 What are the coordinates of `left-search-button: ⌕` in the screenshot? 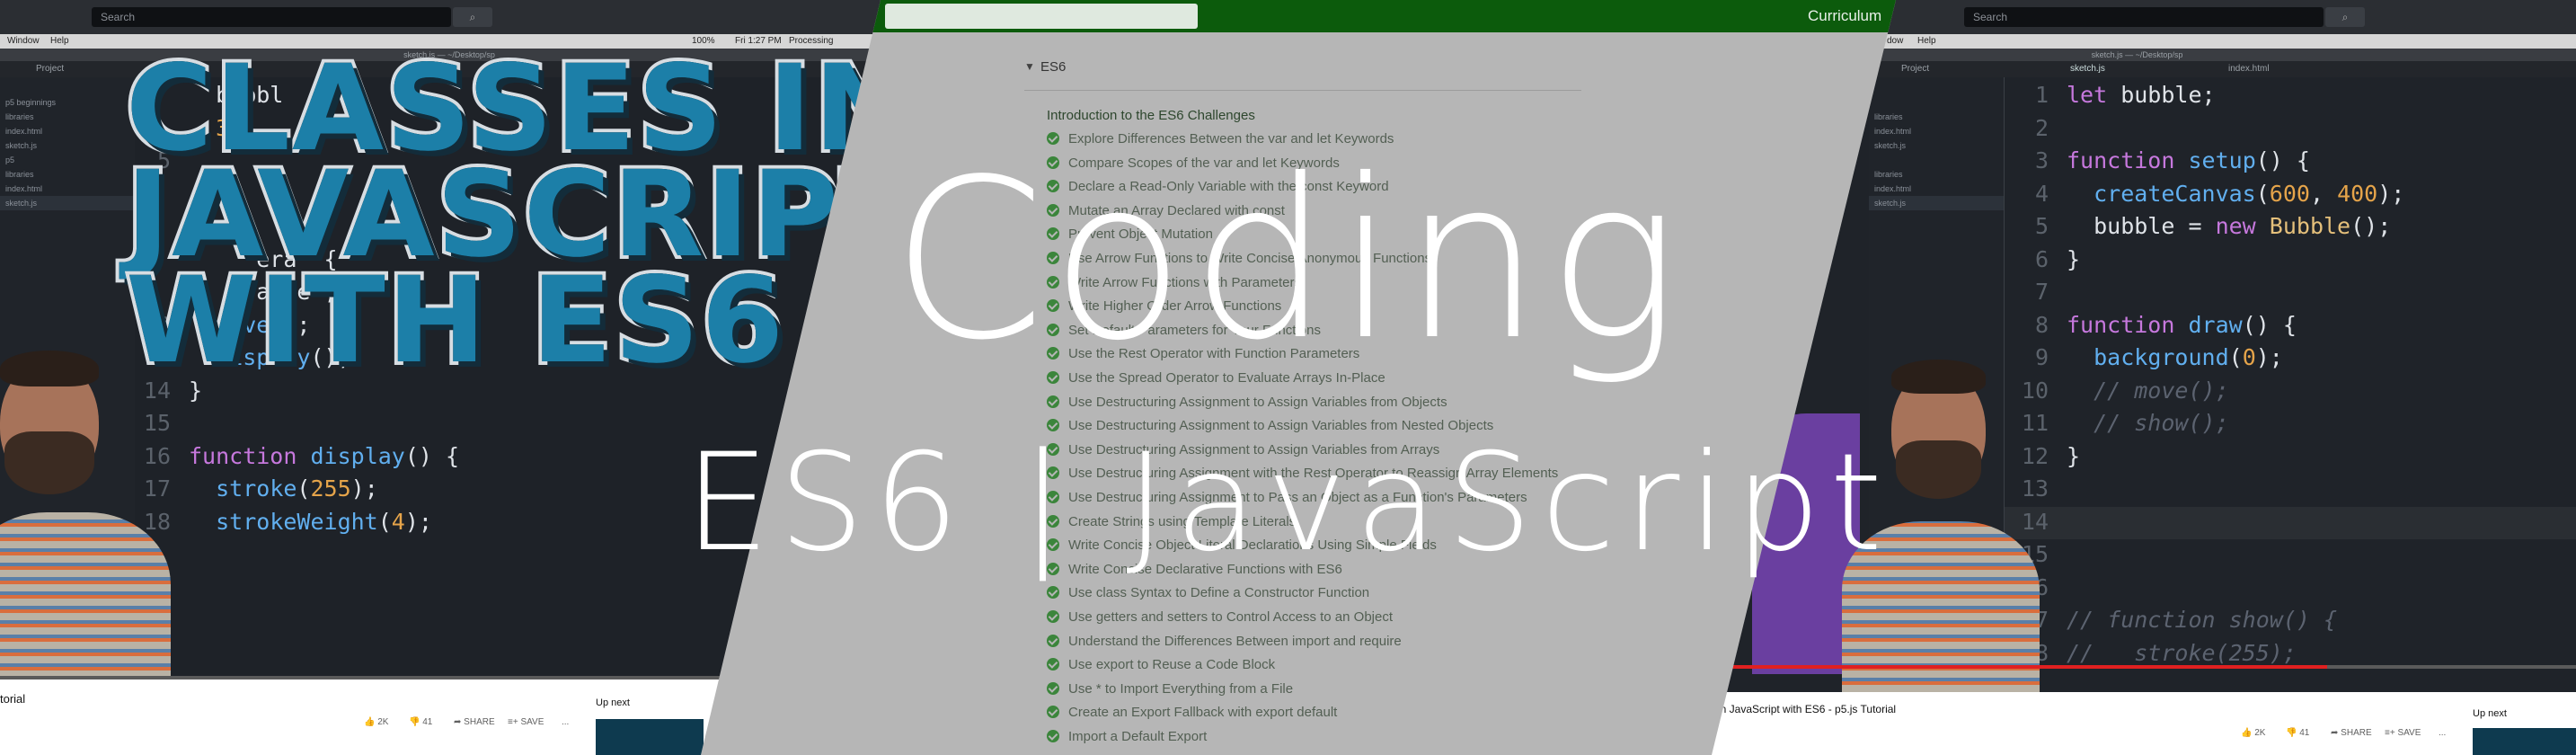 It's located at (473, 17).